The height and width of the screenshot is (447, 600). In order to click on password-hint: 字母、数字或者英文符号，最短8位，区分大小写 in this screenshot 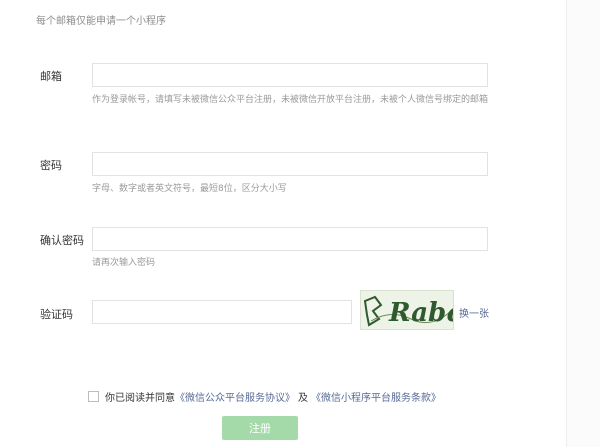, I will do `click(189, 189)`.